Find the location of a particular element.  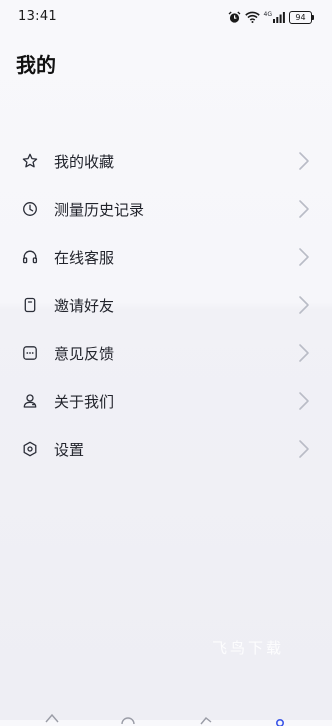

menu-item-label: 邀请好友 is located at coordinates (84, 305).